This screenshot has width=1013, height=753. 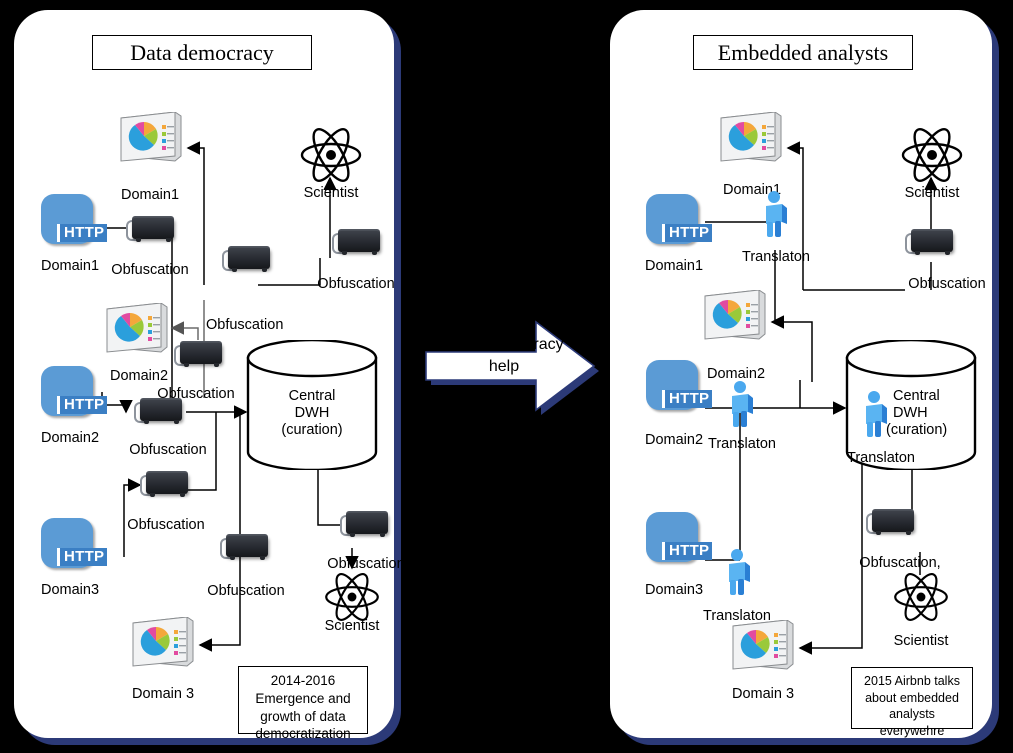 I want to click on server-label-obfuscation-8-left: Obfuscation, so click(x=246, y=591).